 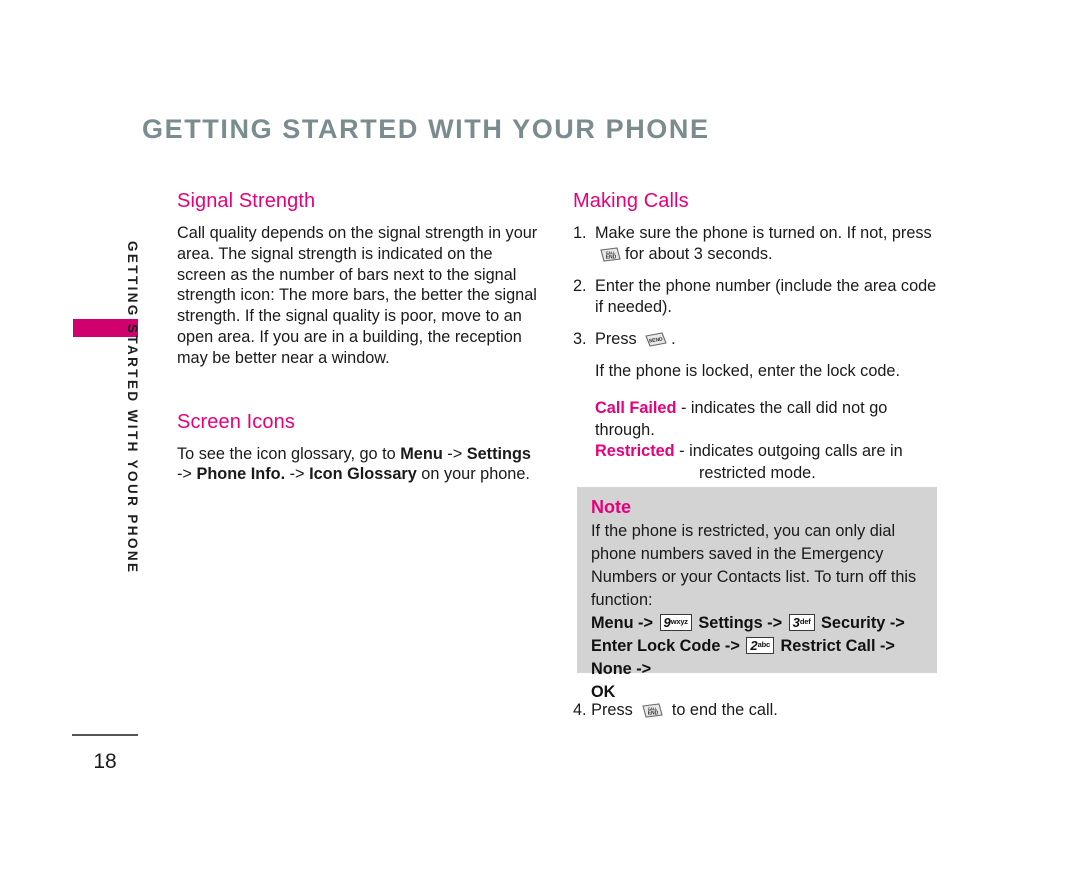 I want to click on heading-screen-icons: Screen Icons, so click(x=236, y=421).